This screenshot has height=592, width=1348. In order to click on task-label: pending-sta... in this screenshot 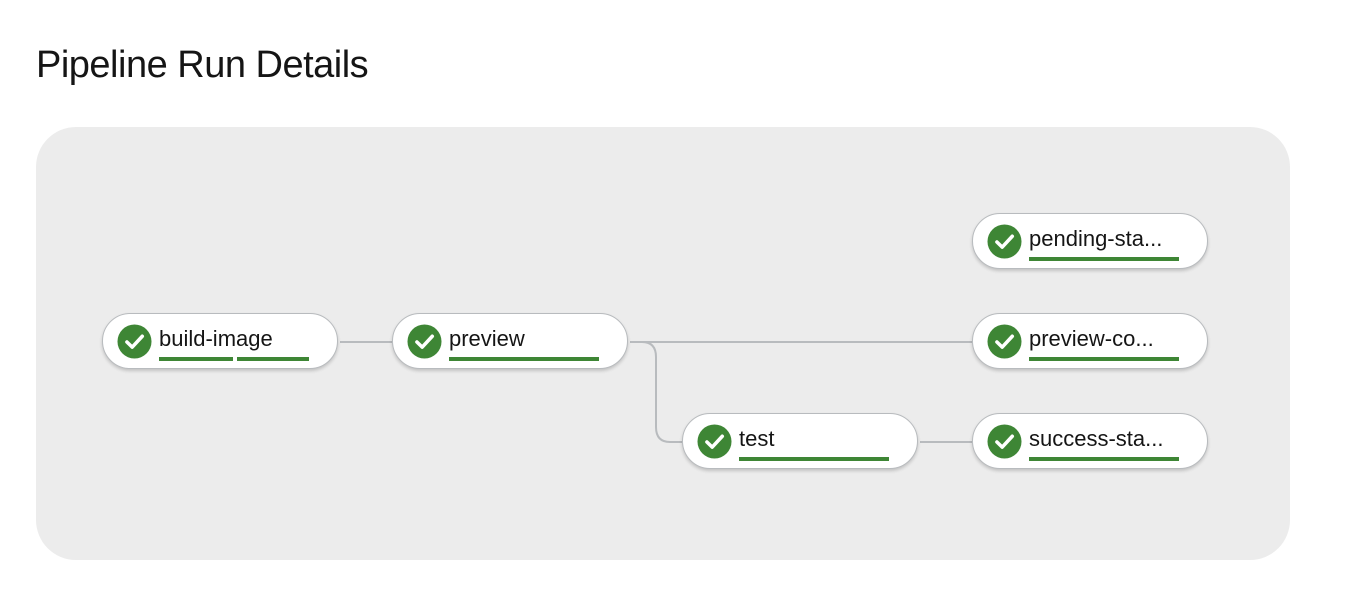, I will do `click(1096, 238)`.